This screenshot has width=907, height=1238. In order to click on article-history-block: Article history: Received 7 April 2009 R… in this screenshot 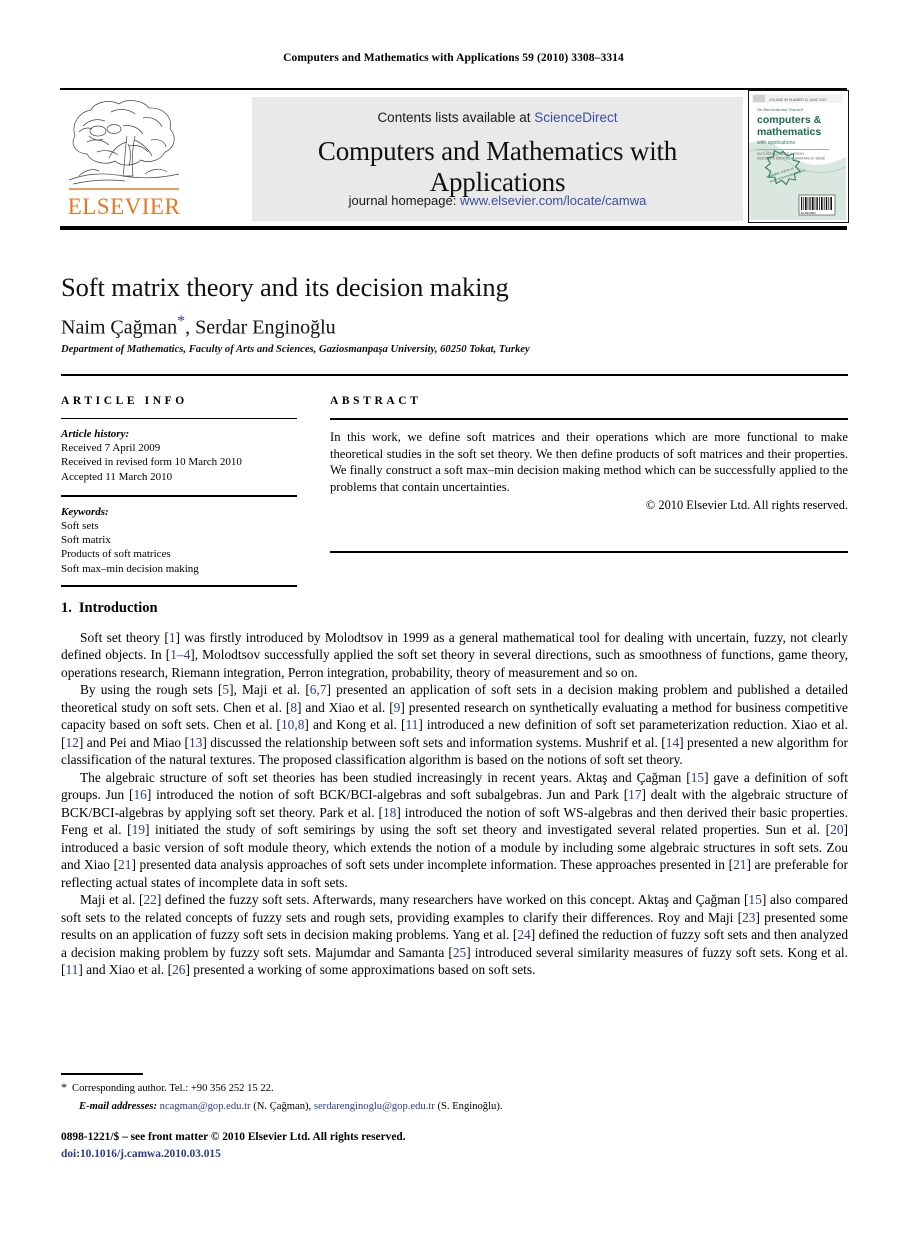, I will do `click(179, 455)`.